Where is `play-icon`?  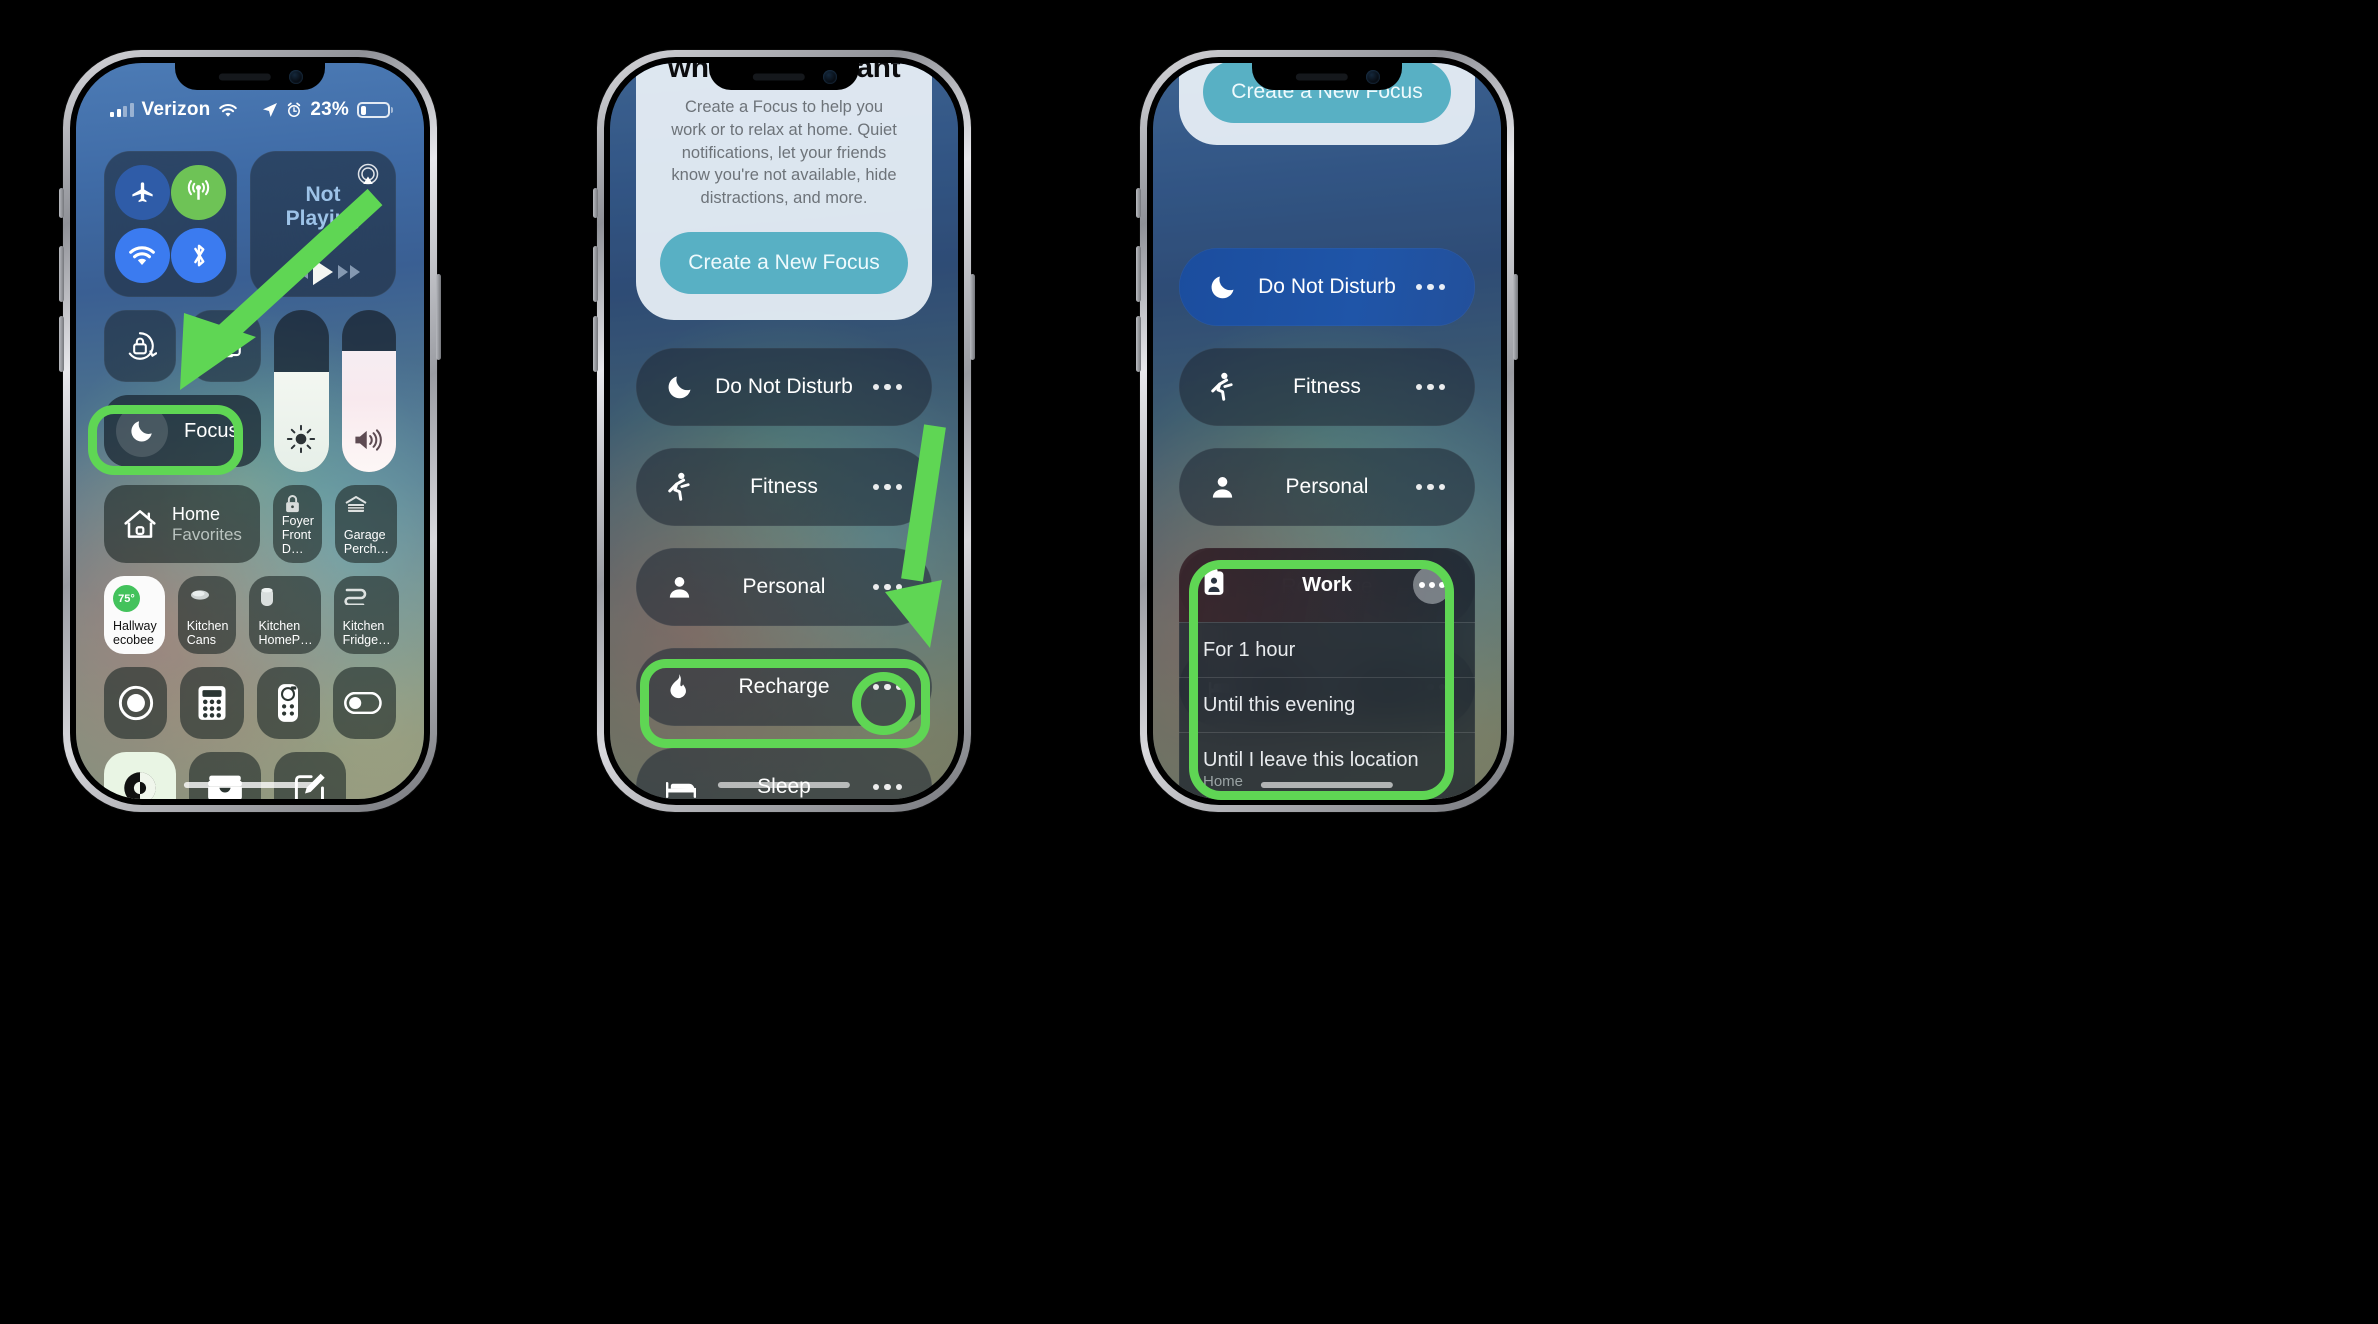
play-icon is located at coordinates (323, 272).